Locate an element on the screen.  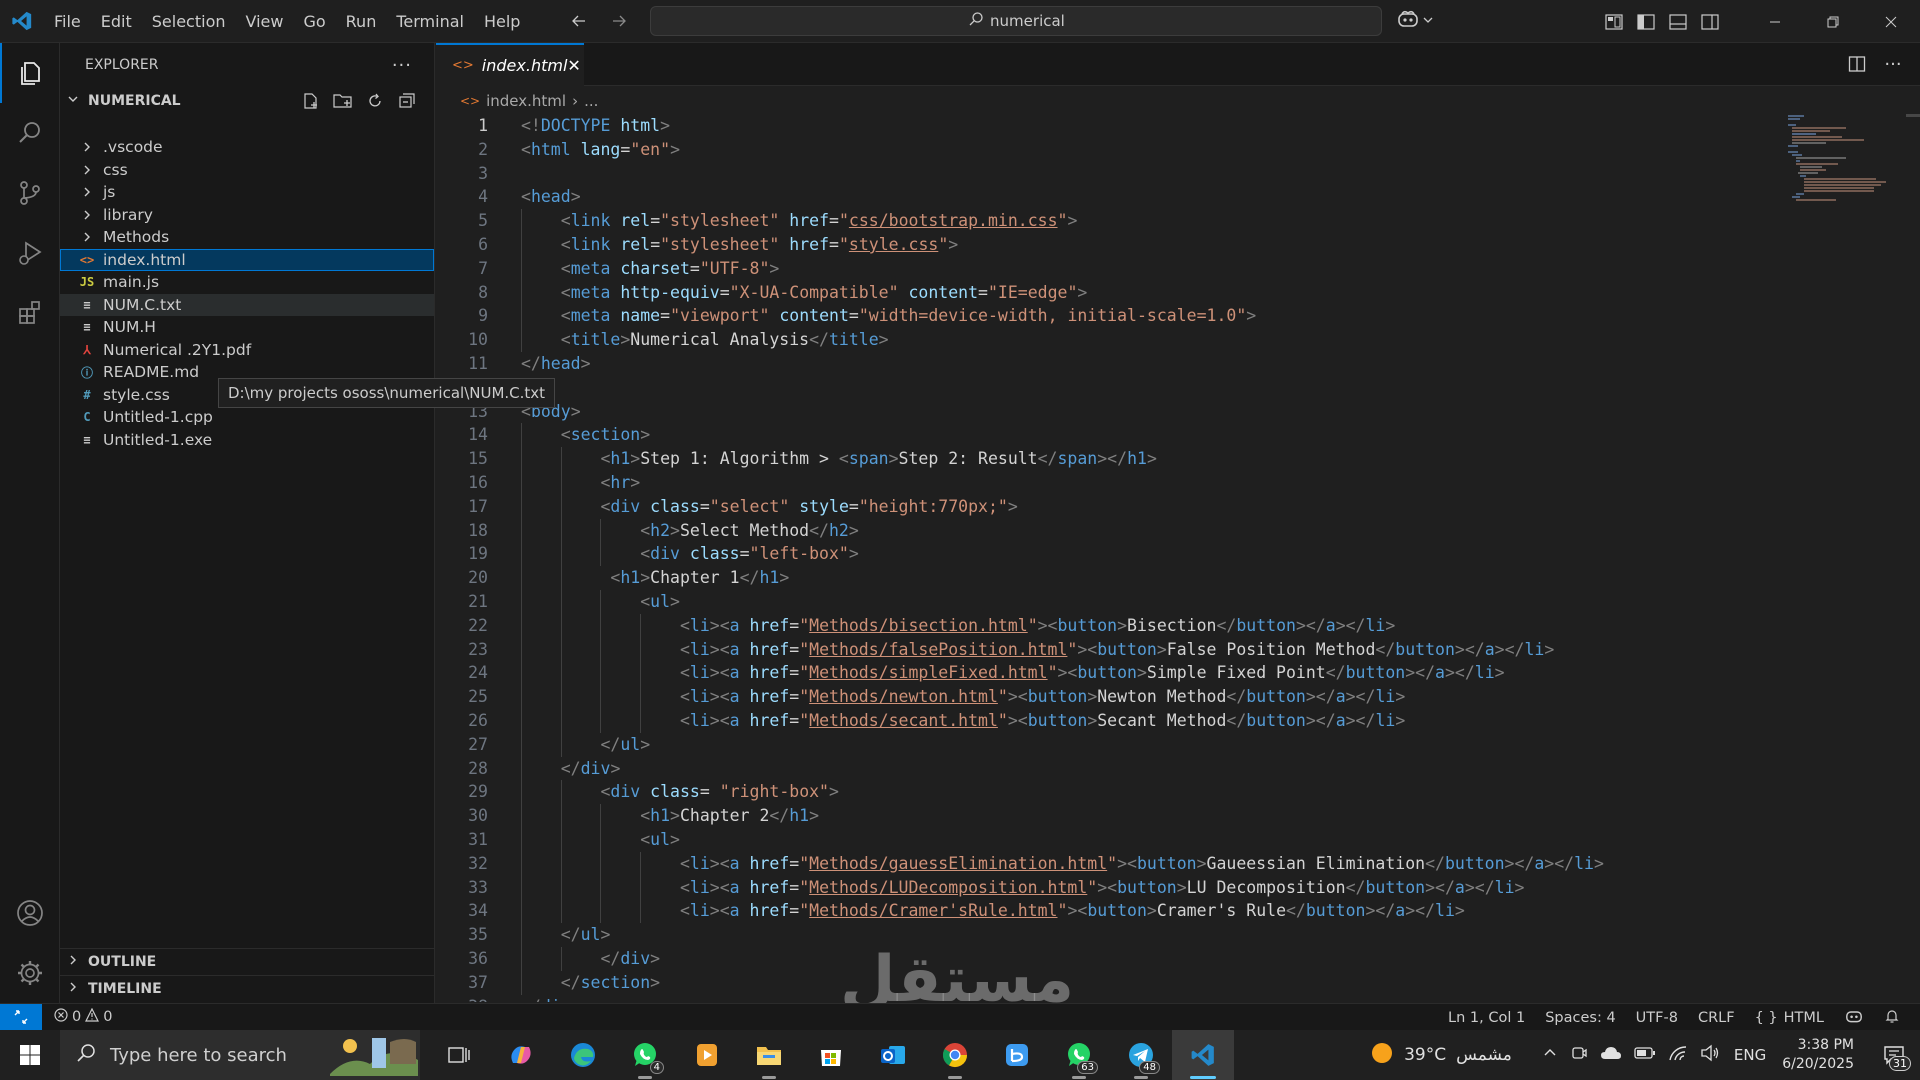
command-center-search: numerical is located at coordinates (1016, 21).